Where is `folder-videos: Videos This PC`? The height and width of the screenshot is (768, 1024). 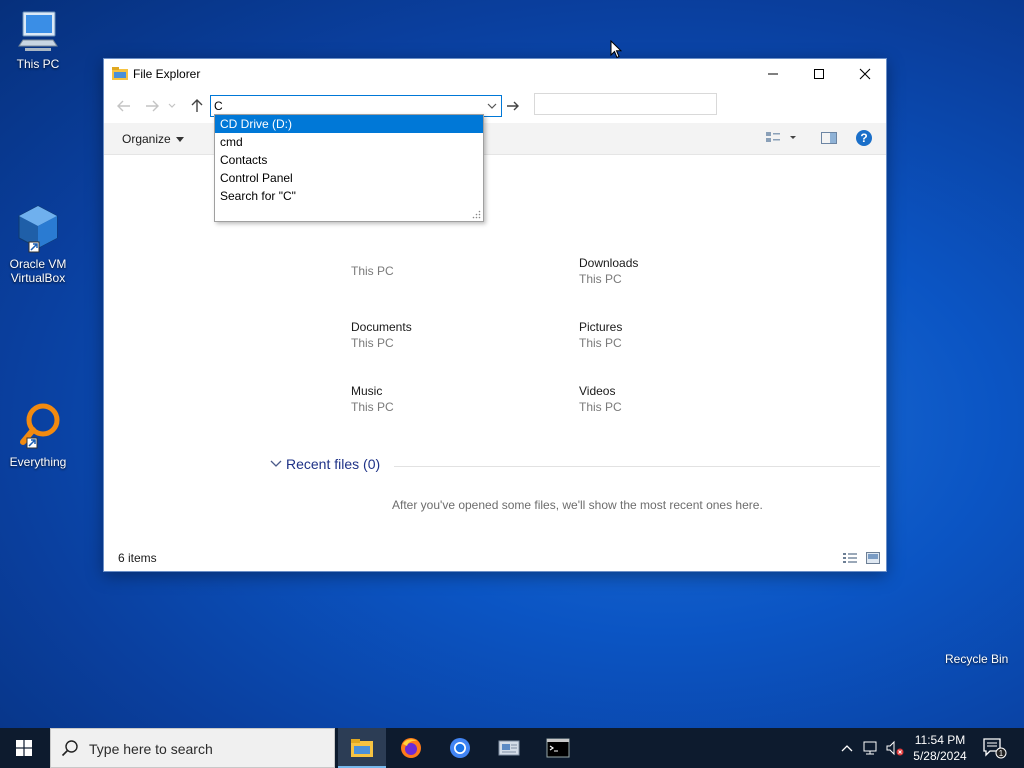 folder-videos: Videos This PC is located at coordinates (600, 399).